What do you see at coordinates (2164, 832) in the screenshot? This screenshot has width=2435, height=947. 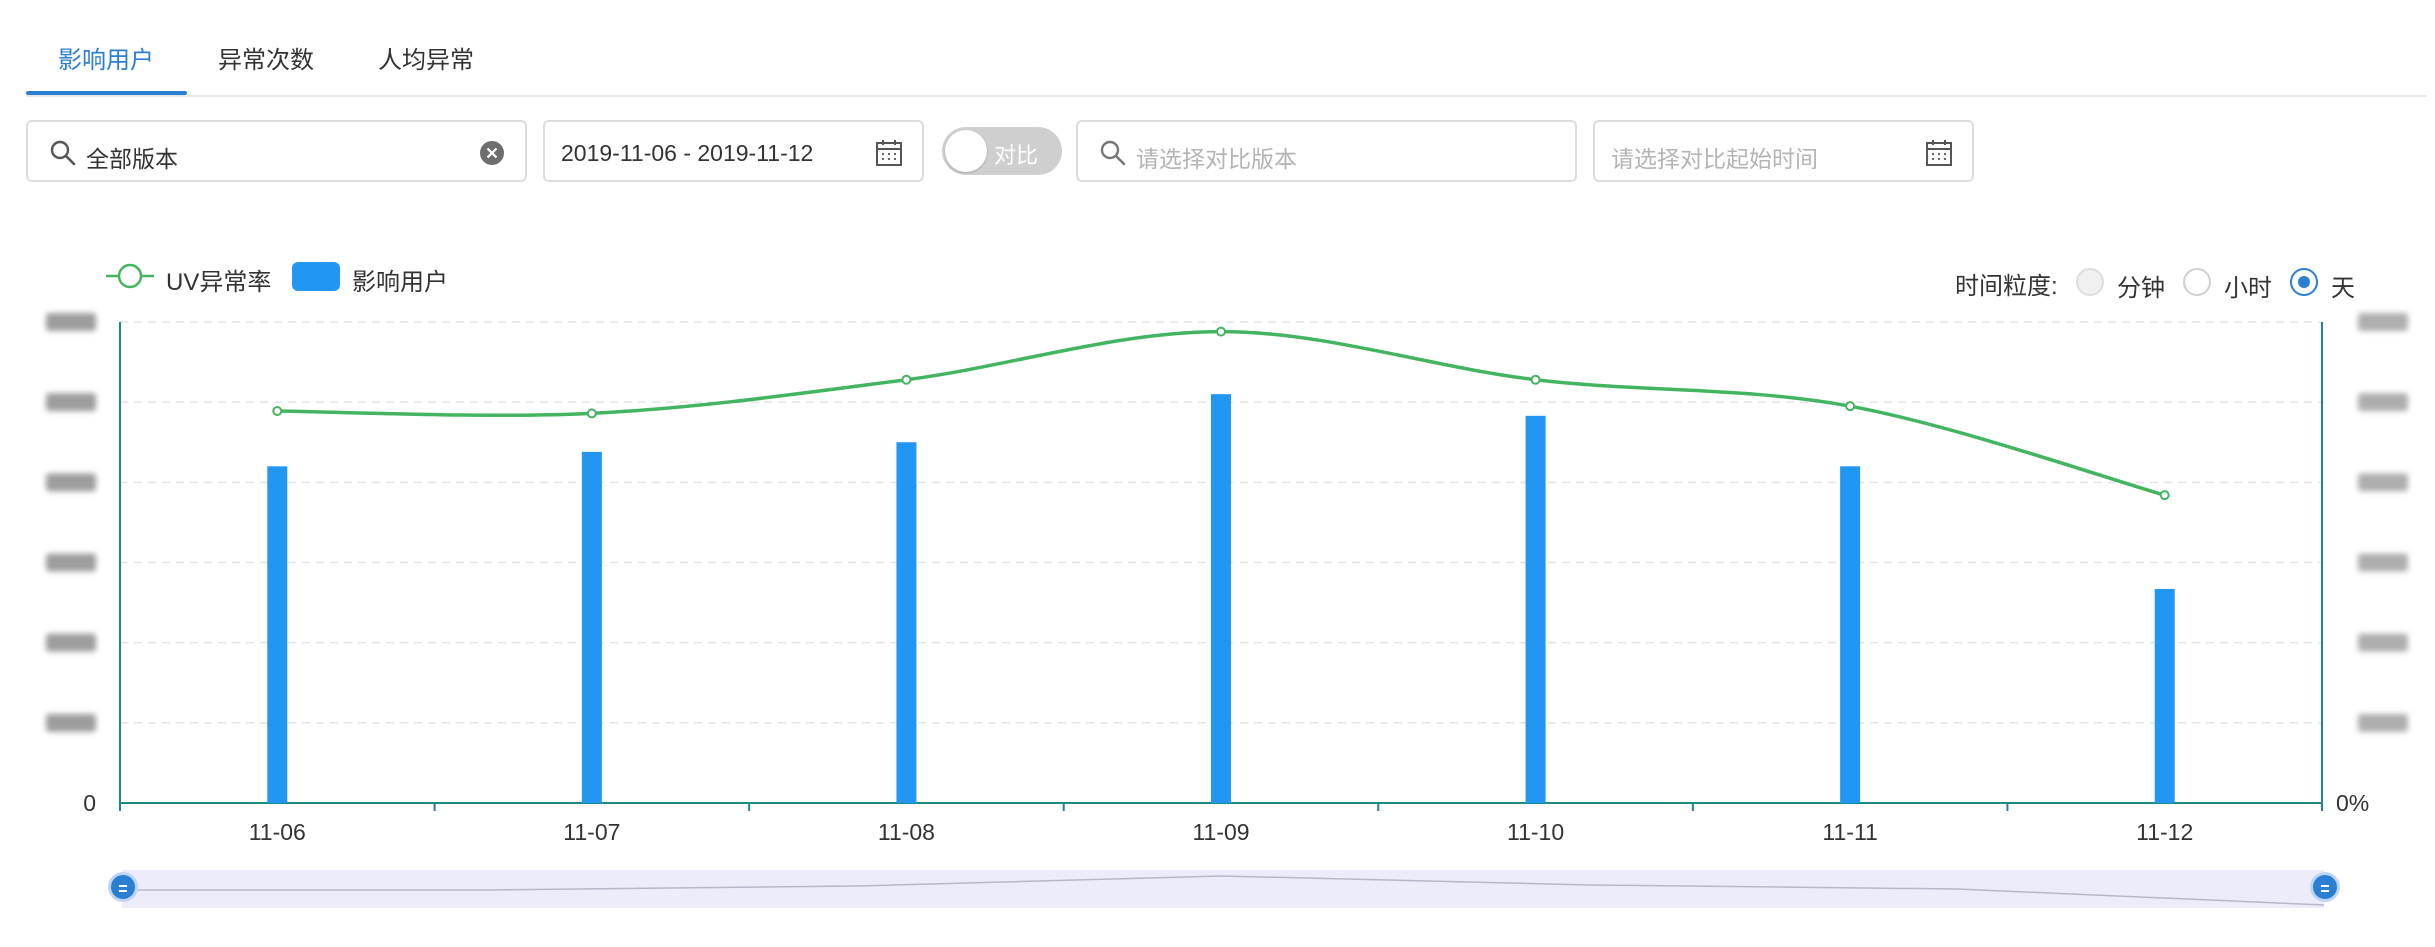 I see `x-tick-label: 11-12` at bounding box center [2164, 832].